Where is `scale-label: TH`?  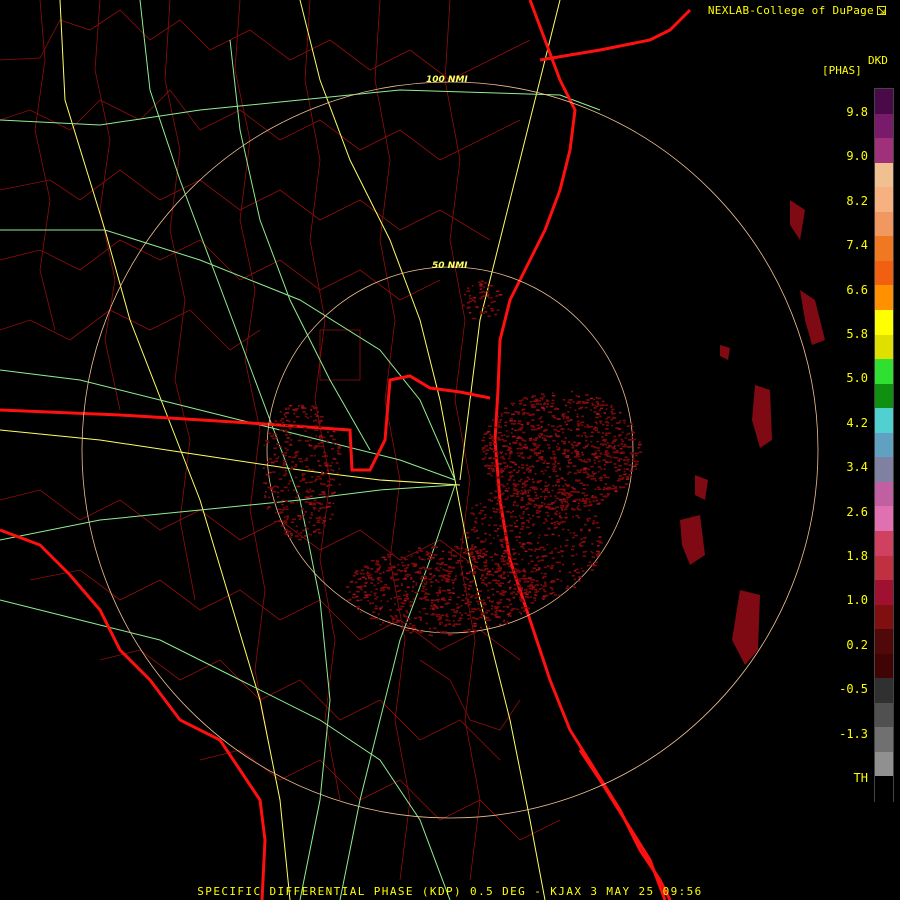 scale-label: TH is located at coordinates (860, 778).